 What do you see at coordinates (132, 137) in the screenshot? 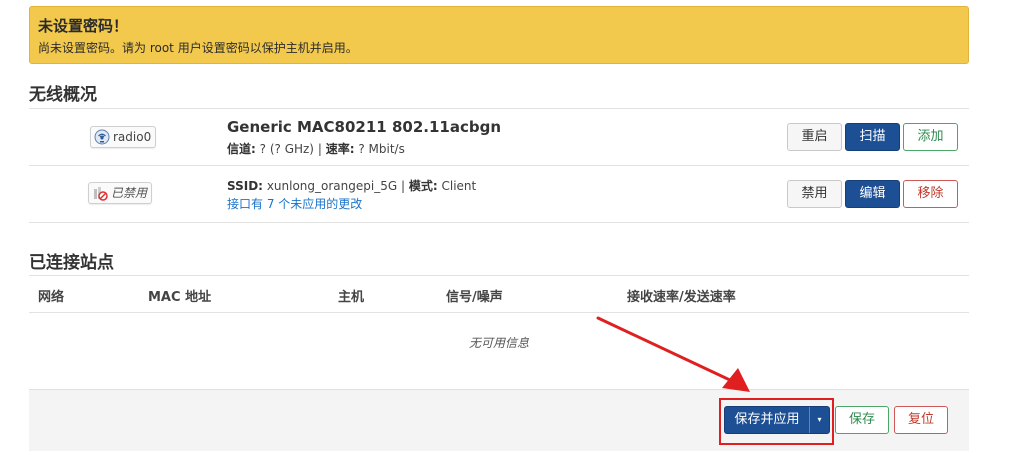
I see `radio-badge-label: radio0` at bounding box center [132, 137].